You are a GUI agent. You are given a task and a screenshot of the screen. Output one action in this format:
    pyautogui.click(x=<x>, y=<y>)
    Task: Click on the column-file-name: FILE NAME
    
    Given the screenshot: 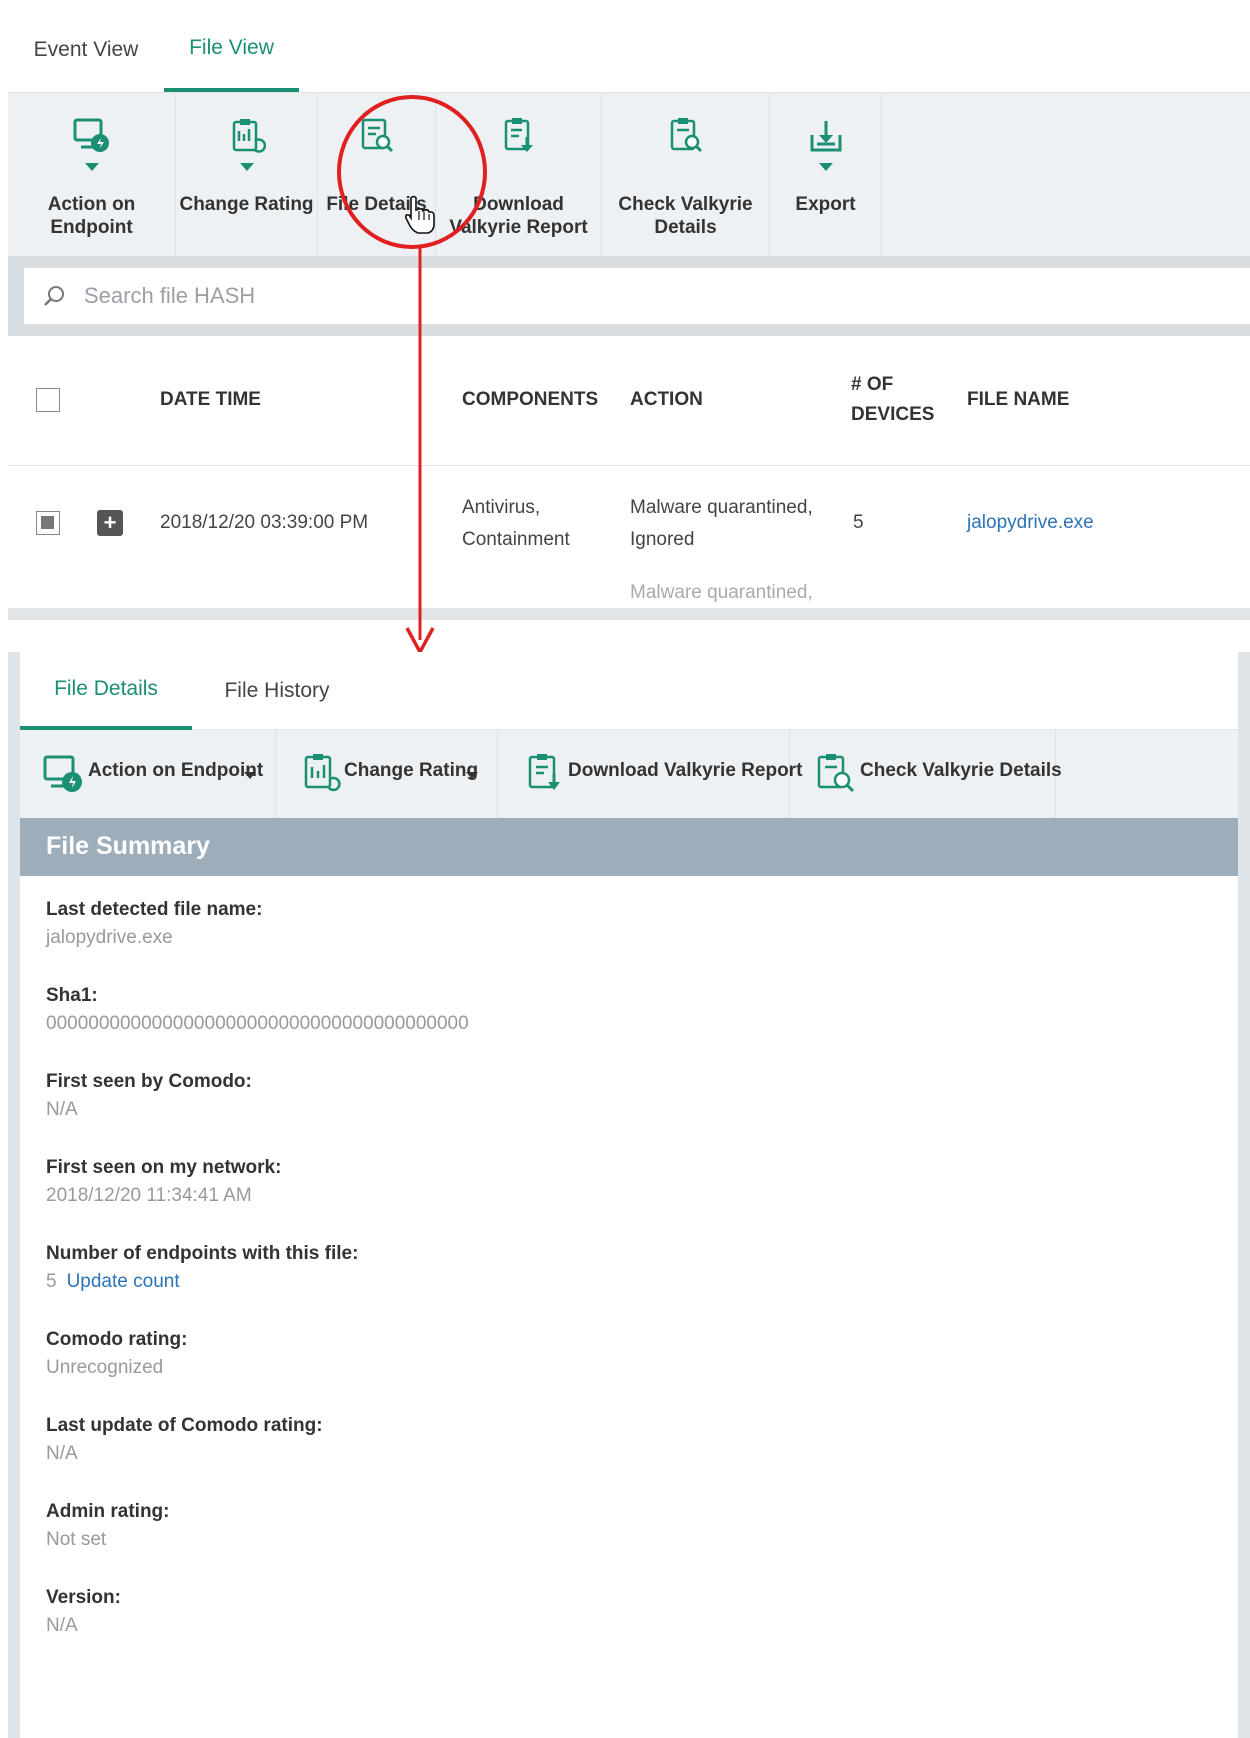 What is the action you would take?
    pyautogui.click(x=1018, y=400)
    